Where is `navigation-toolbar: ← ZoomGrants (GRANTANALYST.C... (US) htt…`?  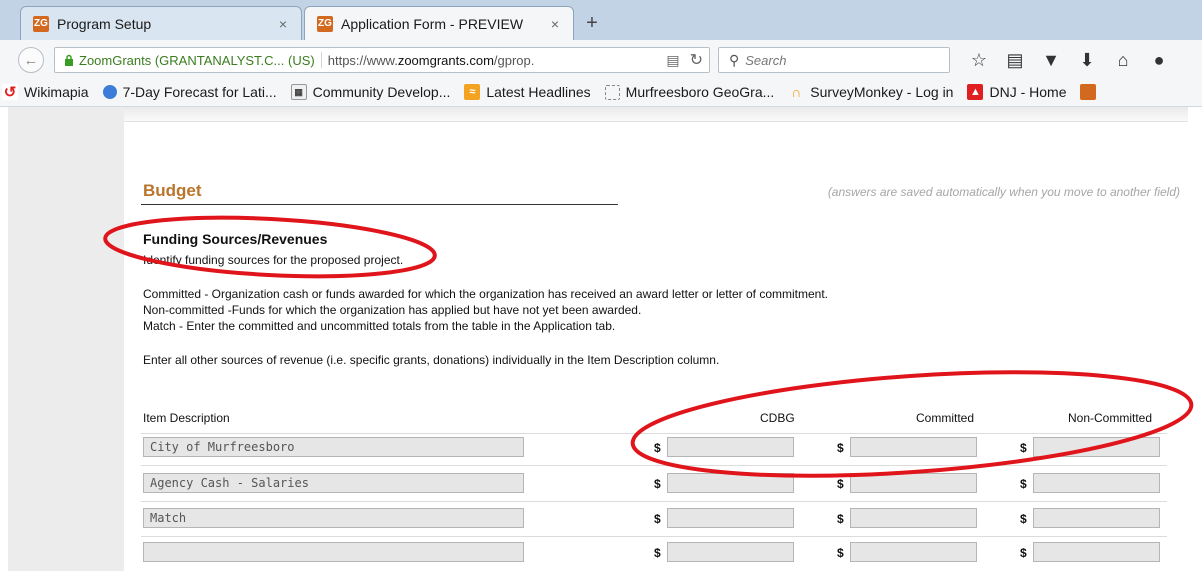
navigation-toolbar: ← ZoomGrants (GRANTANALYST.C... (US) htt… is located at coordinates (601, 59).